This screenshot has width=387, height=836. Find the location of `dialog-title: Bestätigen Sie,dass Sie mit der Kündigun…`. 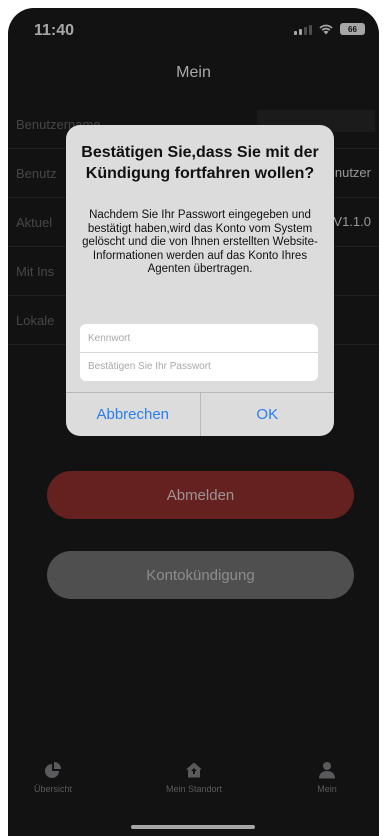

dialog-title: Bestätigen Sie,dass Sie mit der Kündigun… is located at coordinates (200, 163).